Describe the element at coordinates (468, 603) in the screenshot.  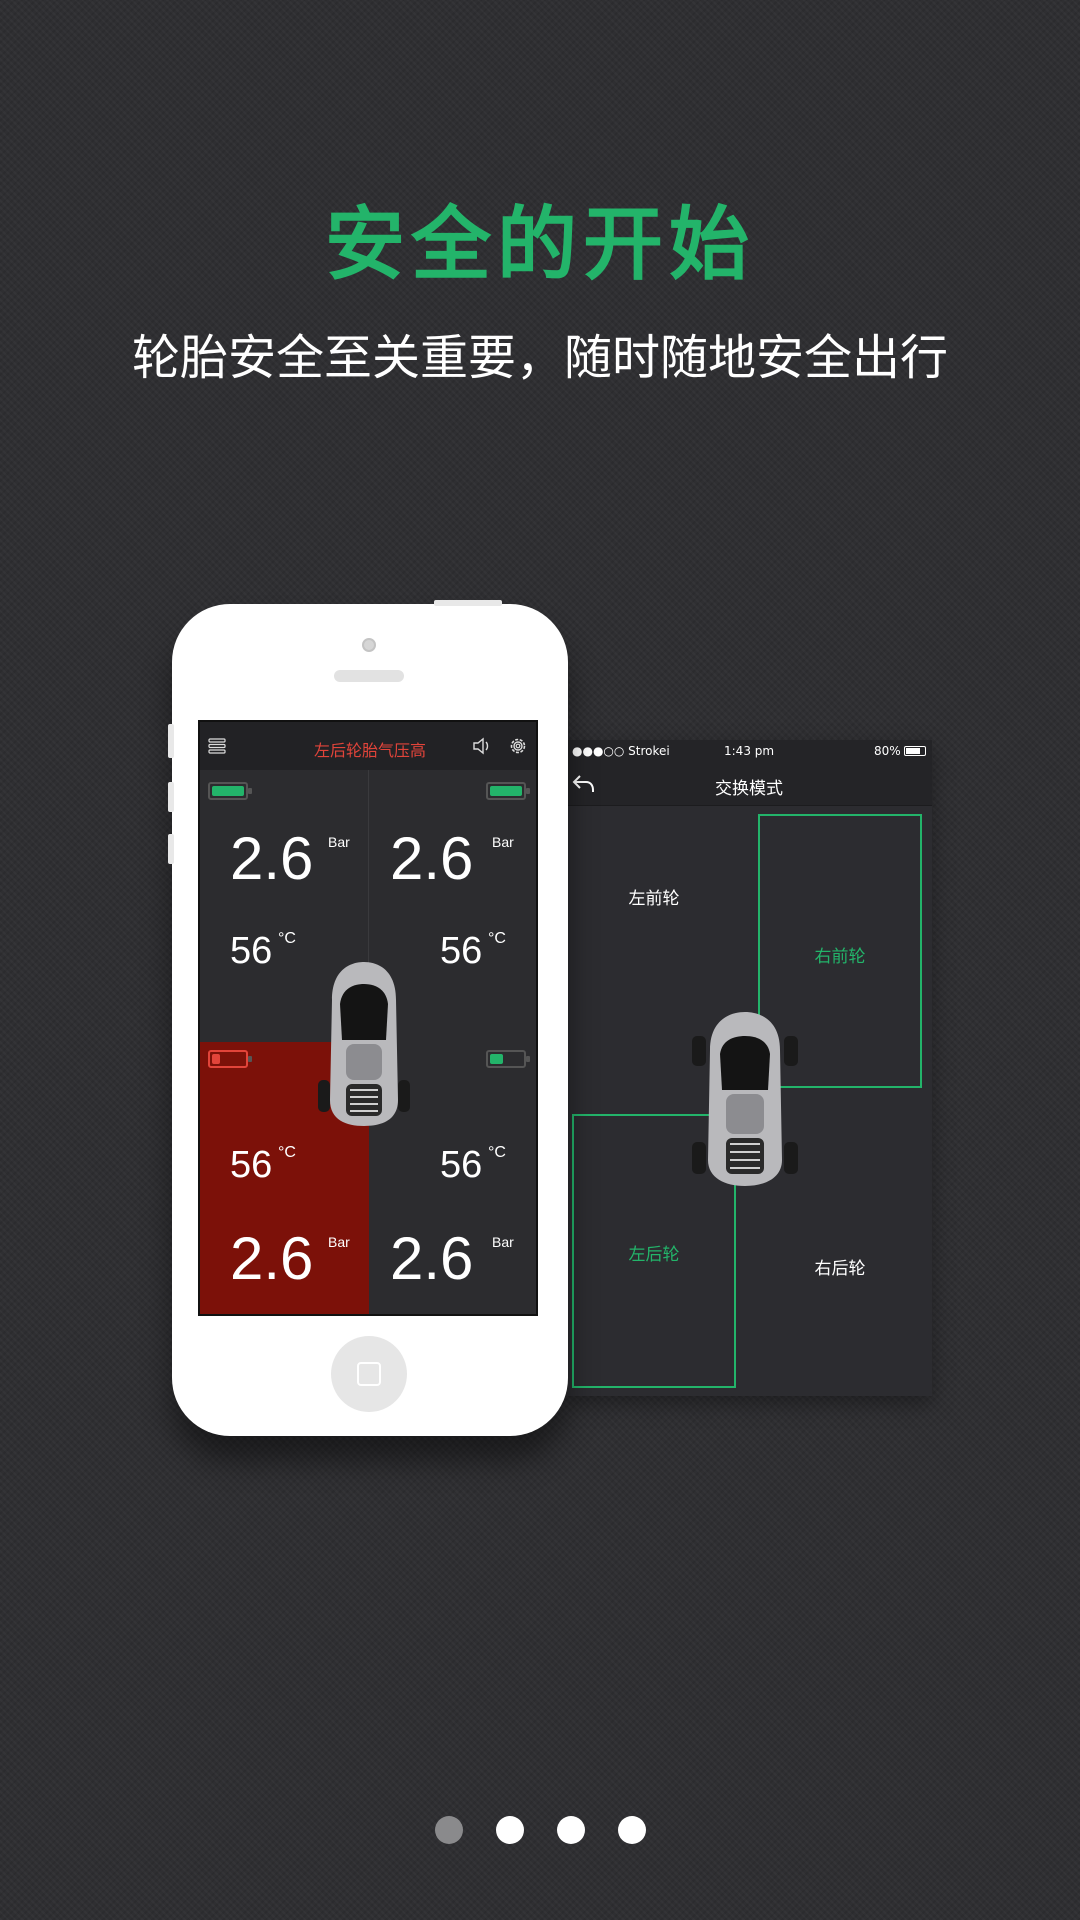
I see `power-button` at that location.